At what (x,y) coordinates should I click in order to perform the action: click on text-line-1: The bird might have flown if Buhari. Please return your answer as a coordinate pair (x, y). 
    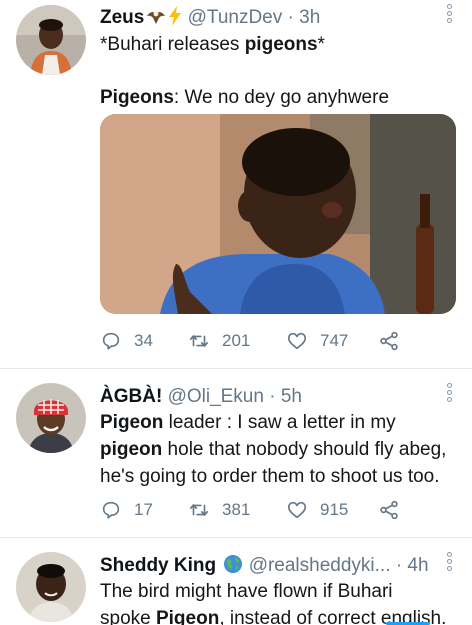
    Looking at the image, I should click on (280, 591).